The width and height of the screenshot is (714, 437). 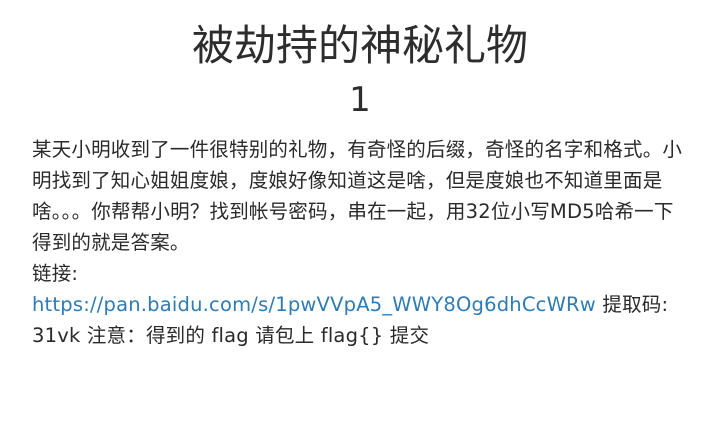 What do you see at coordinates (359, 45) in the screenshot?
I see `challenge-title: 被劫持的神秘礼物` at bounding box center [359, 45].